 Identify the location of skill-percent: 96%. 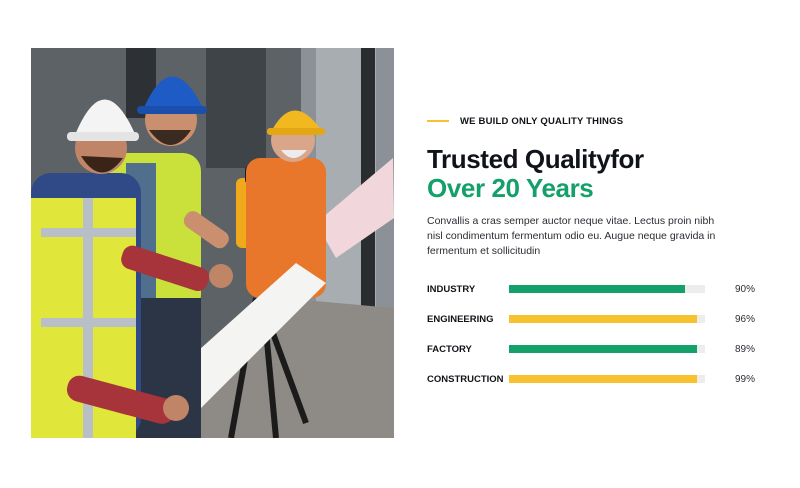
(745, 319).